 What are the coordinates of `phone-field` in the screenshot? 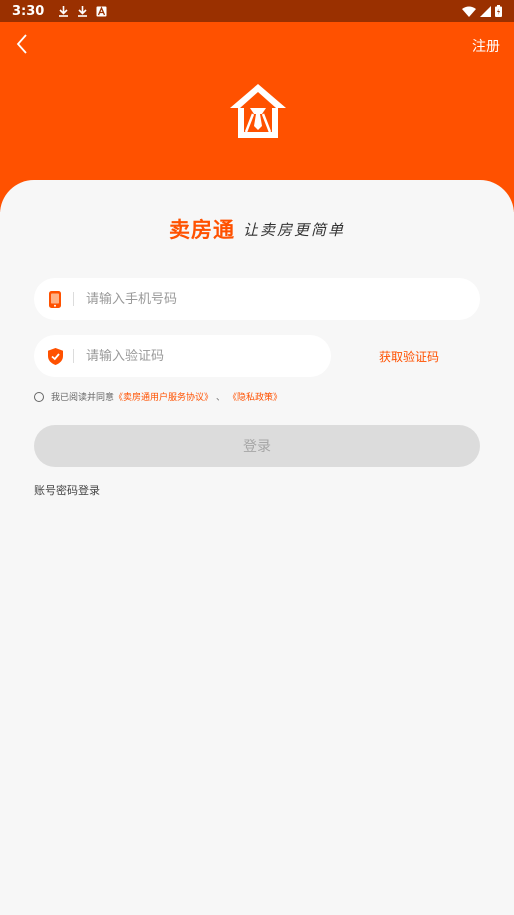 It's located at (257, 299).